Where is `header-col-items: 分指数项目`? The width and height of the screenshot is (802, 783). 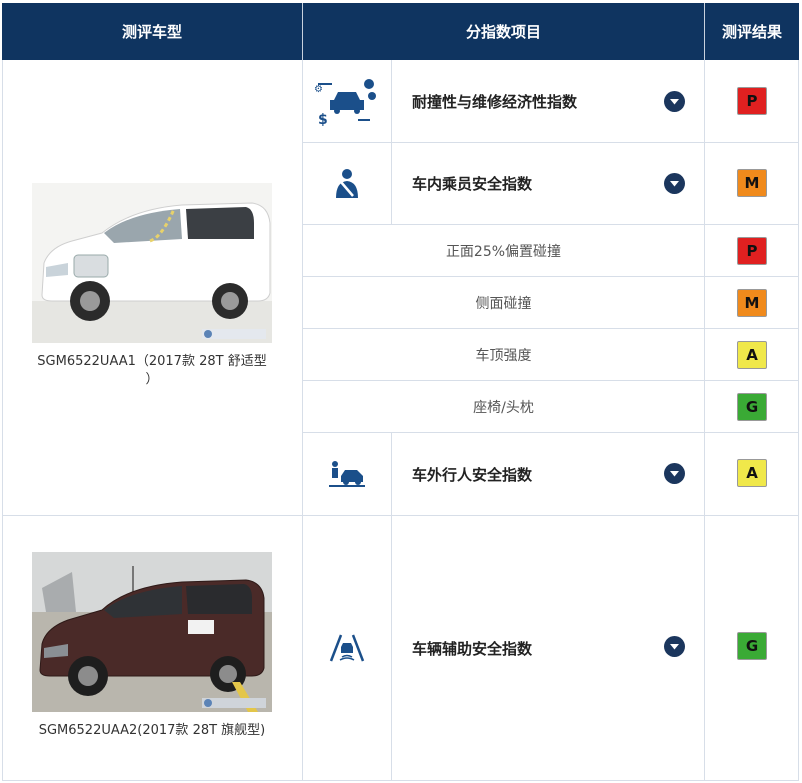 header-col-items: 分指数项目 is located at coordinates (503, 31).